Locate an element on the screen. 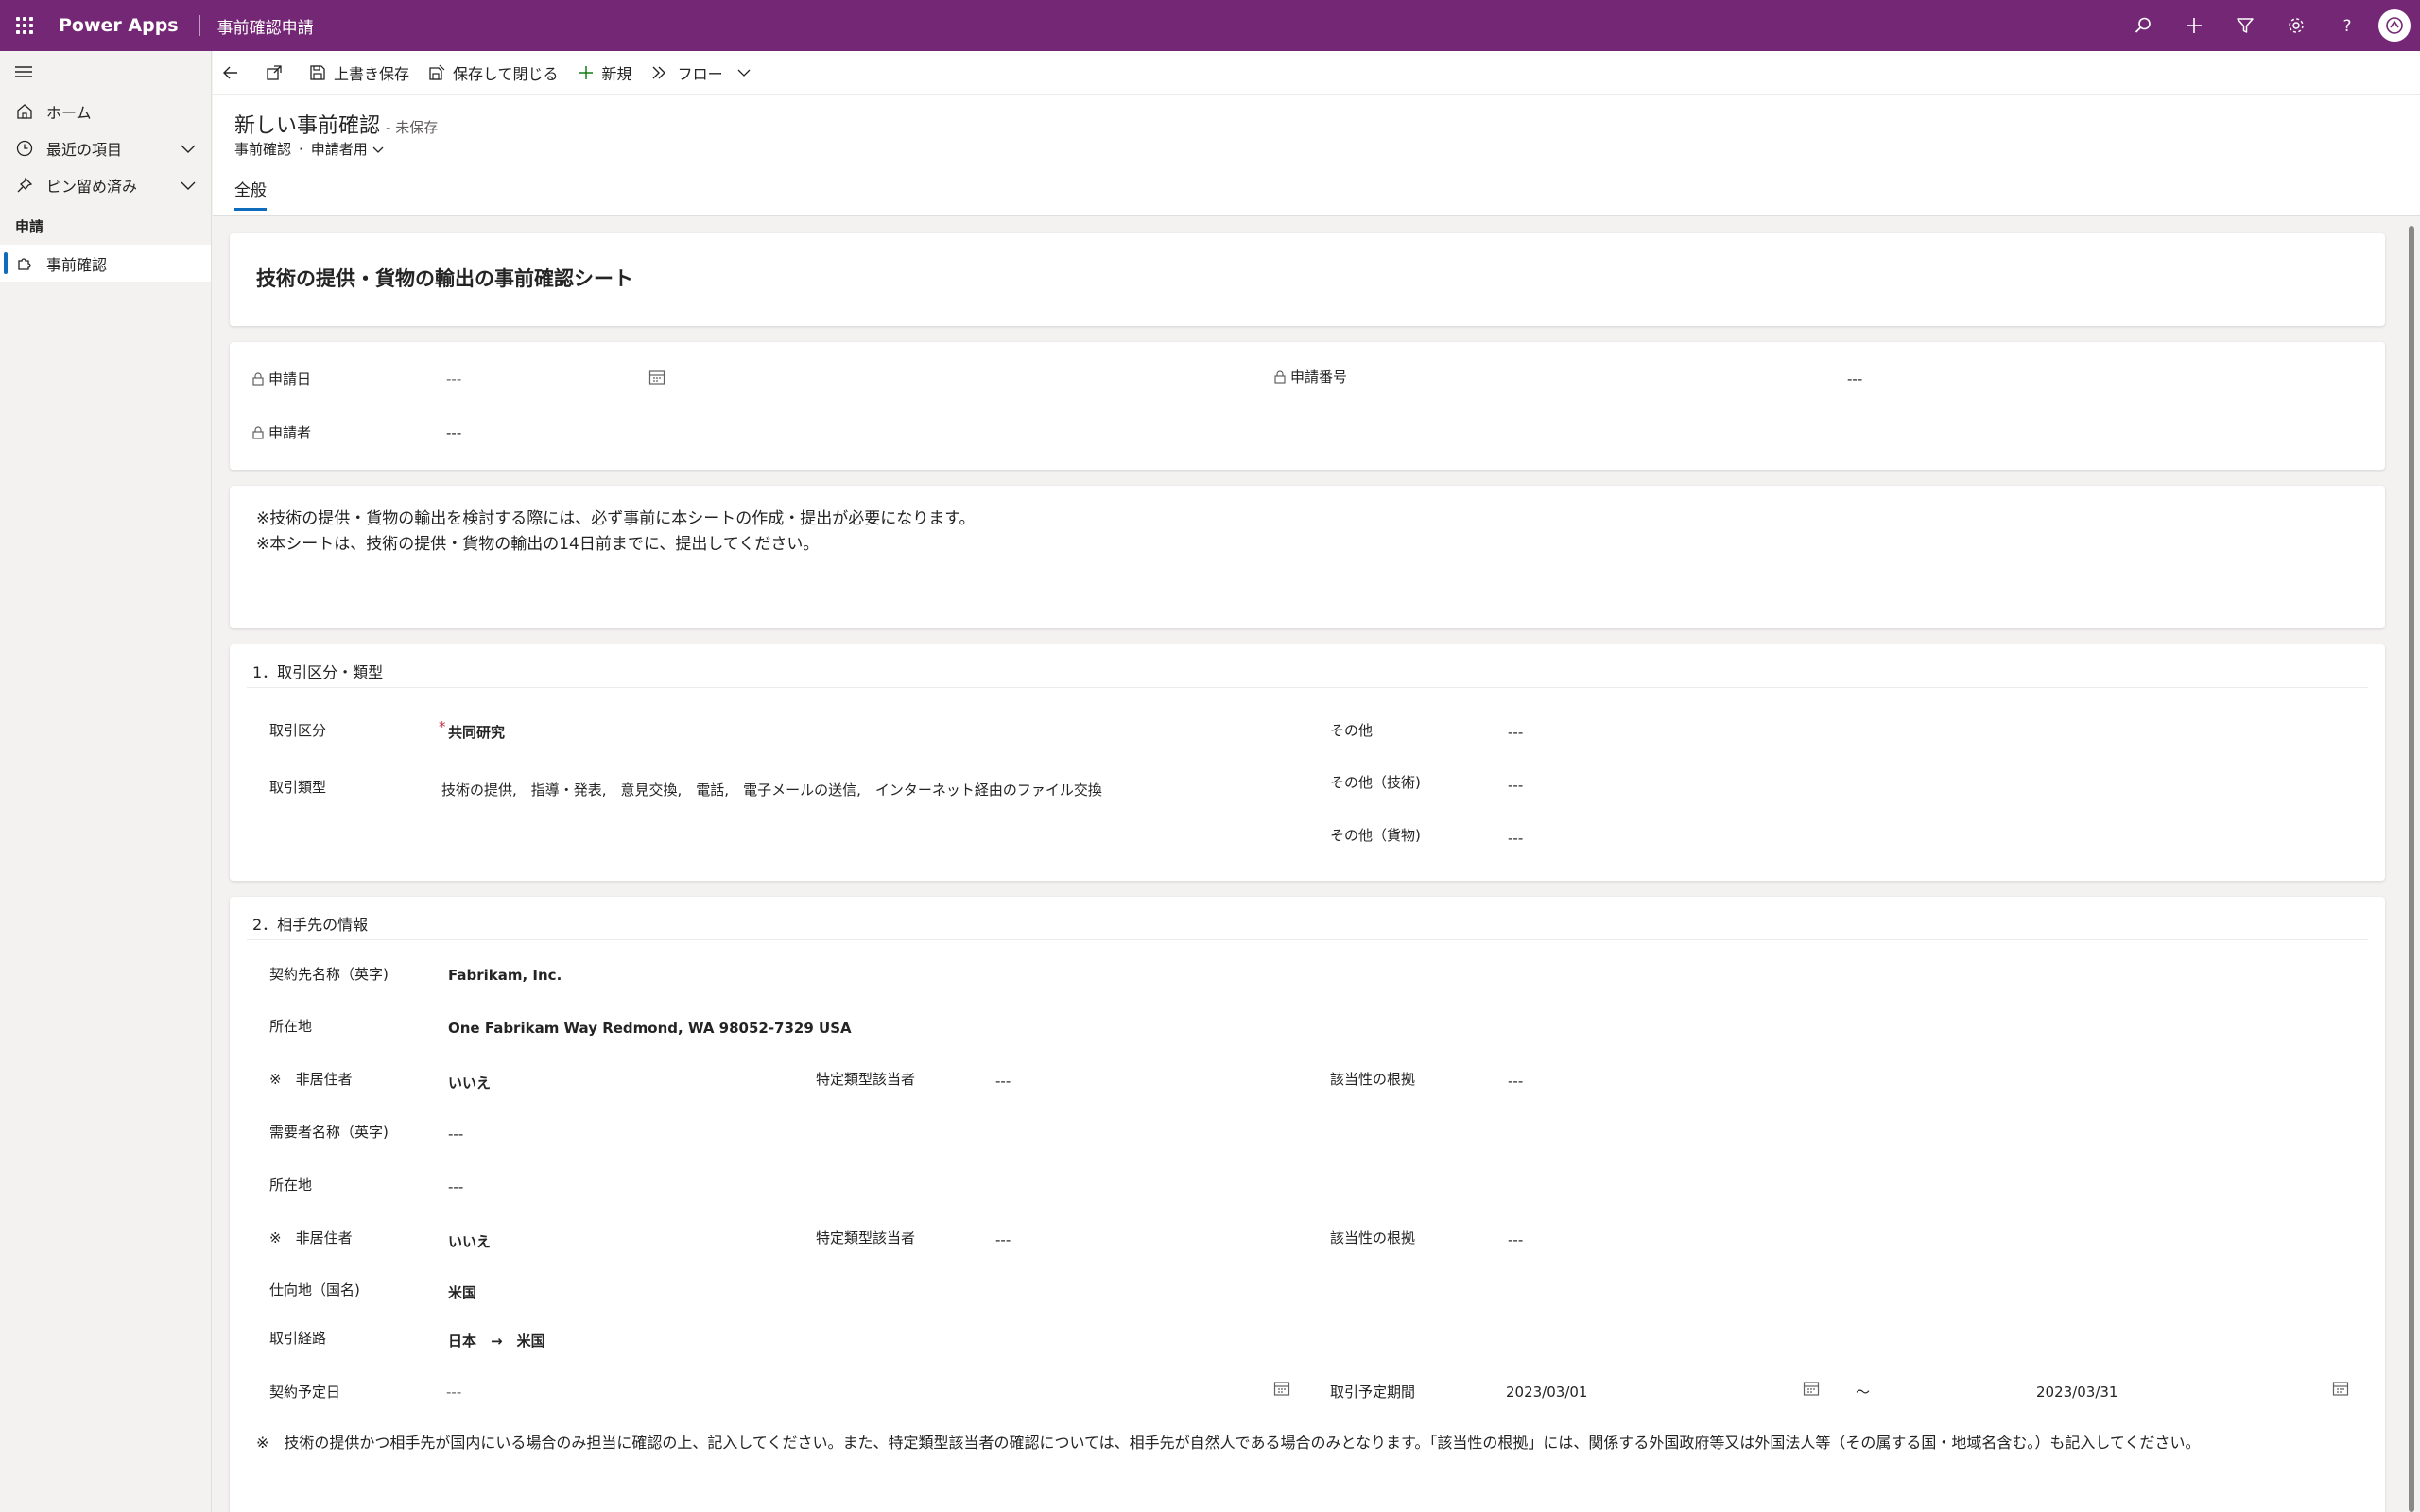  flow-button: フロー is located at coordinates (705, 73).